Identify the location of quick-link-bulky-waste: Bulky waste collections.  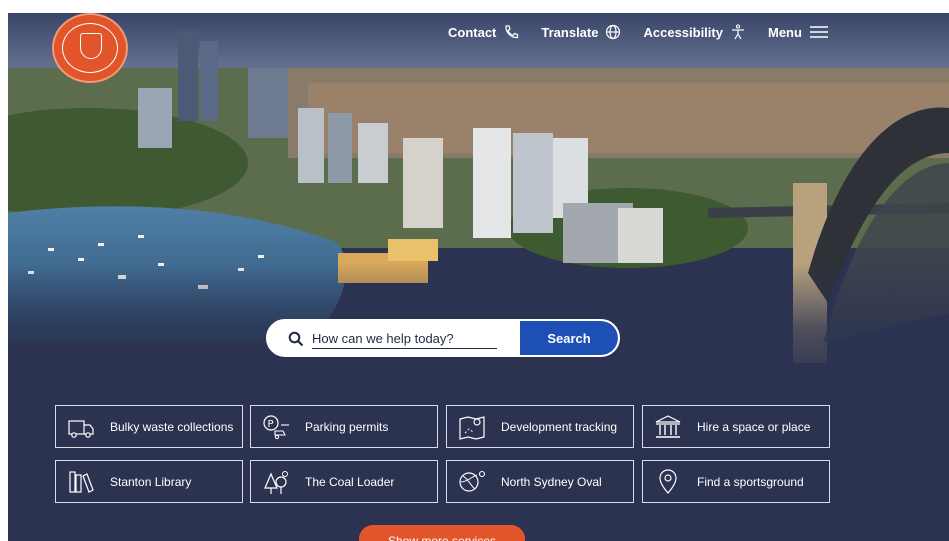
(149, 426).